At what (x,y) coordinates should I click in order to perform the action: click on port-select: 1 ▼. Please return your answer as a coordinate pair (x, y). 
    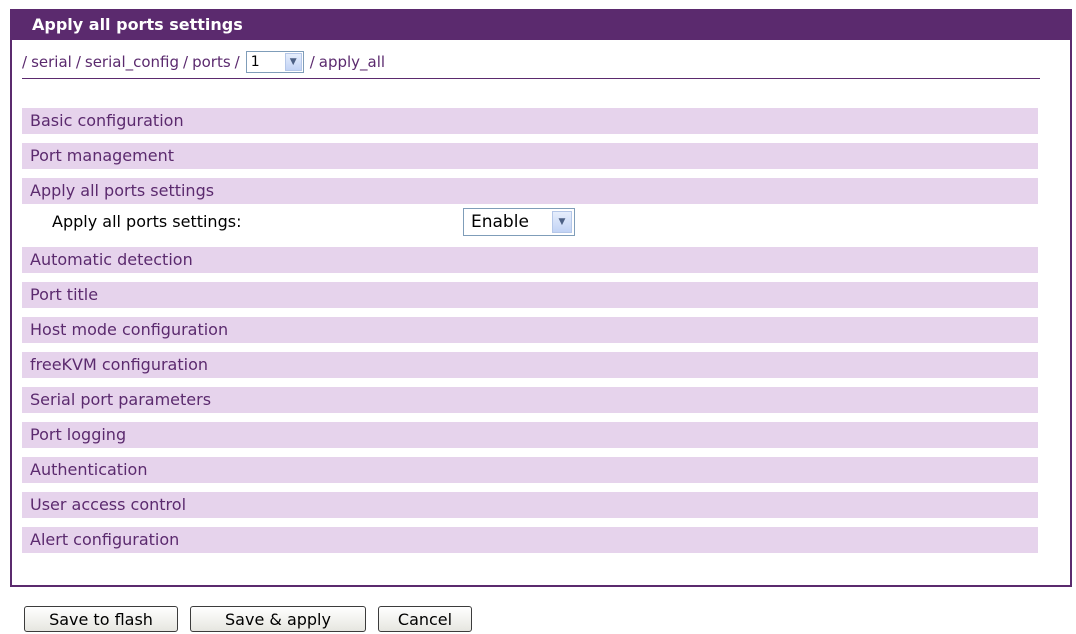
    Looking at the image, I should click on (274, 62).